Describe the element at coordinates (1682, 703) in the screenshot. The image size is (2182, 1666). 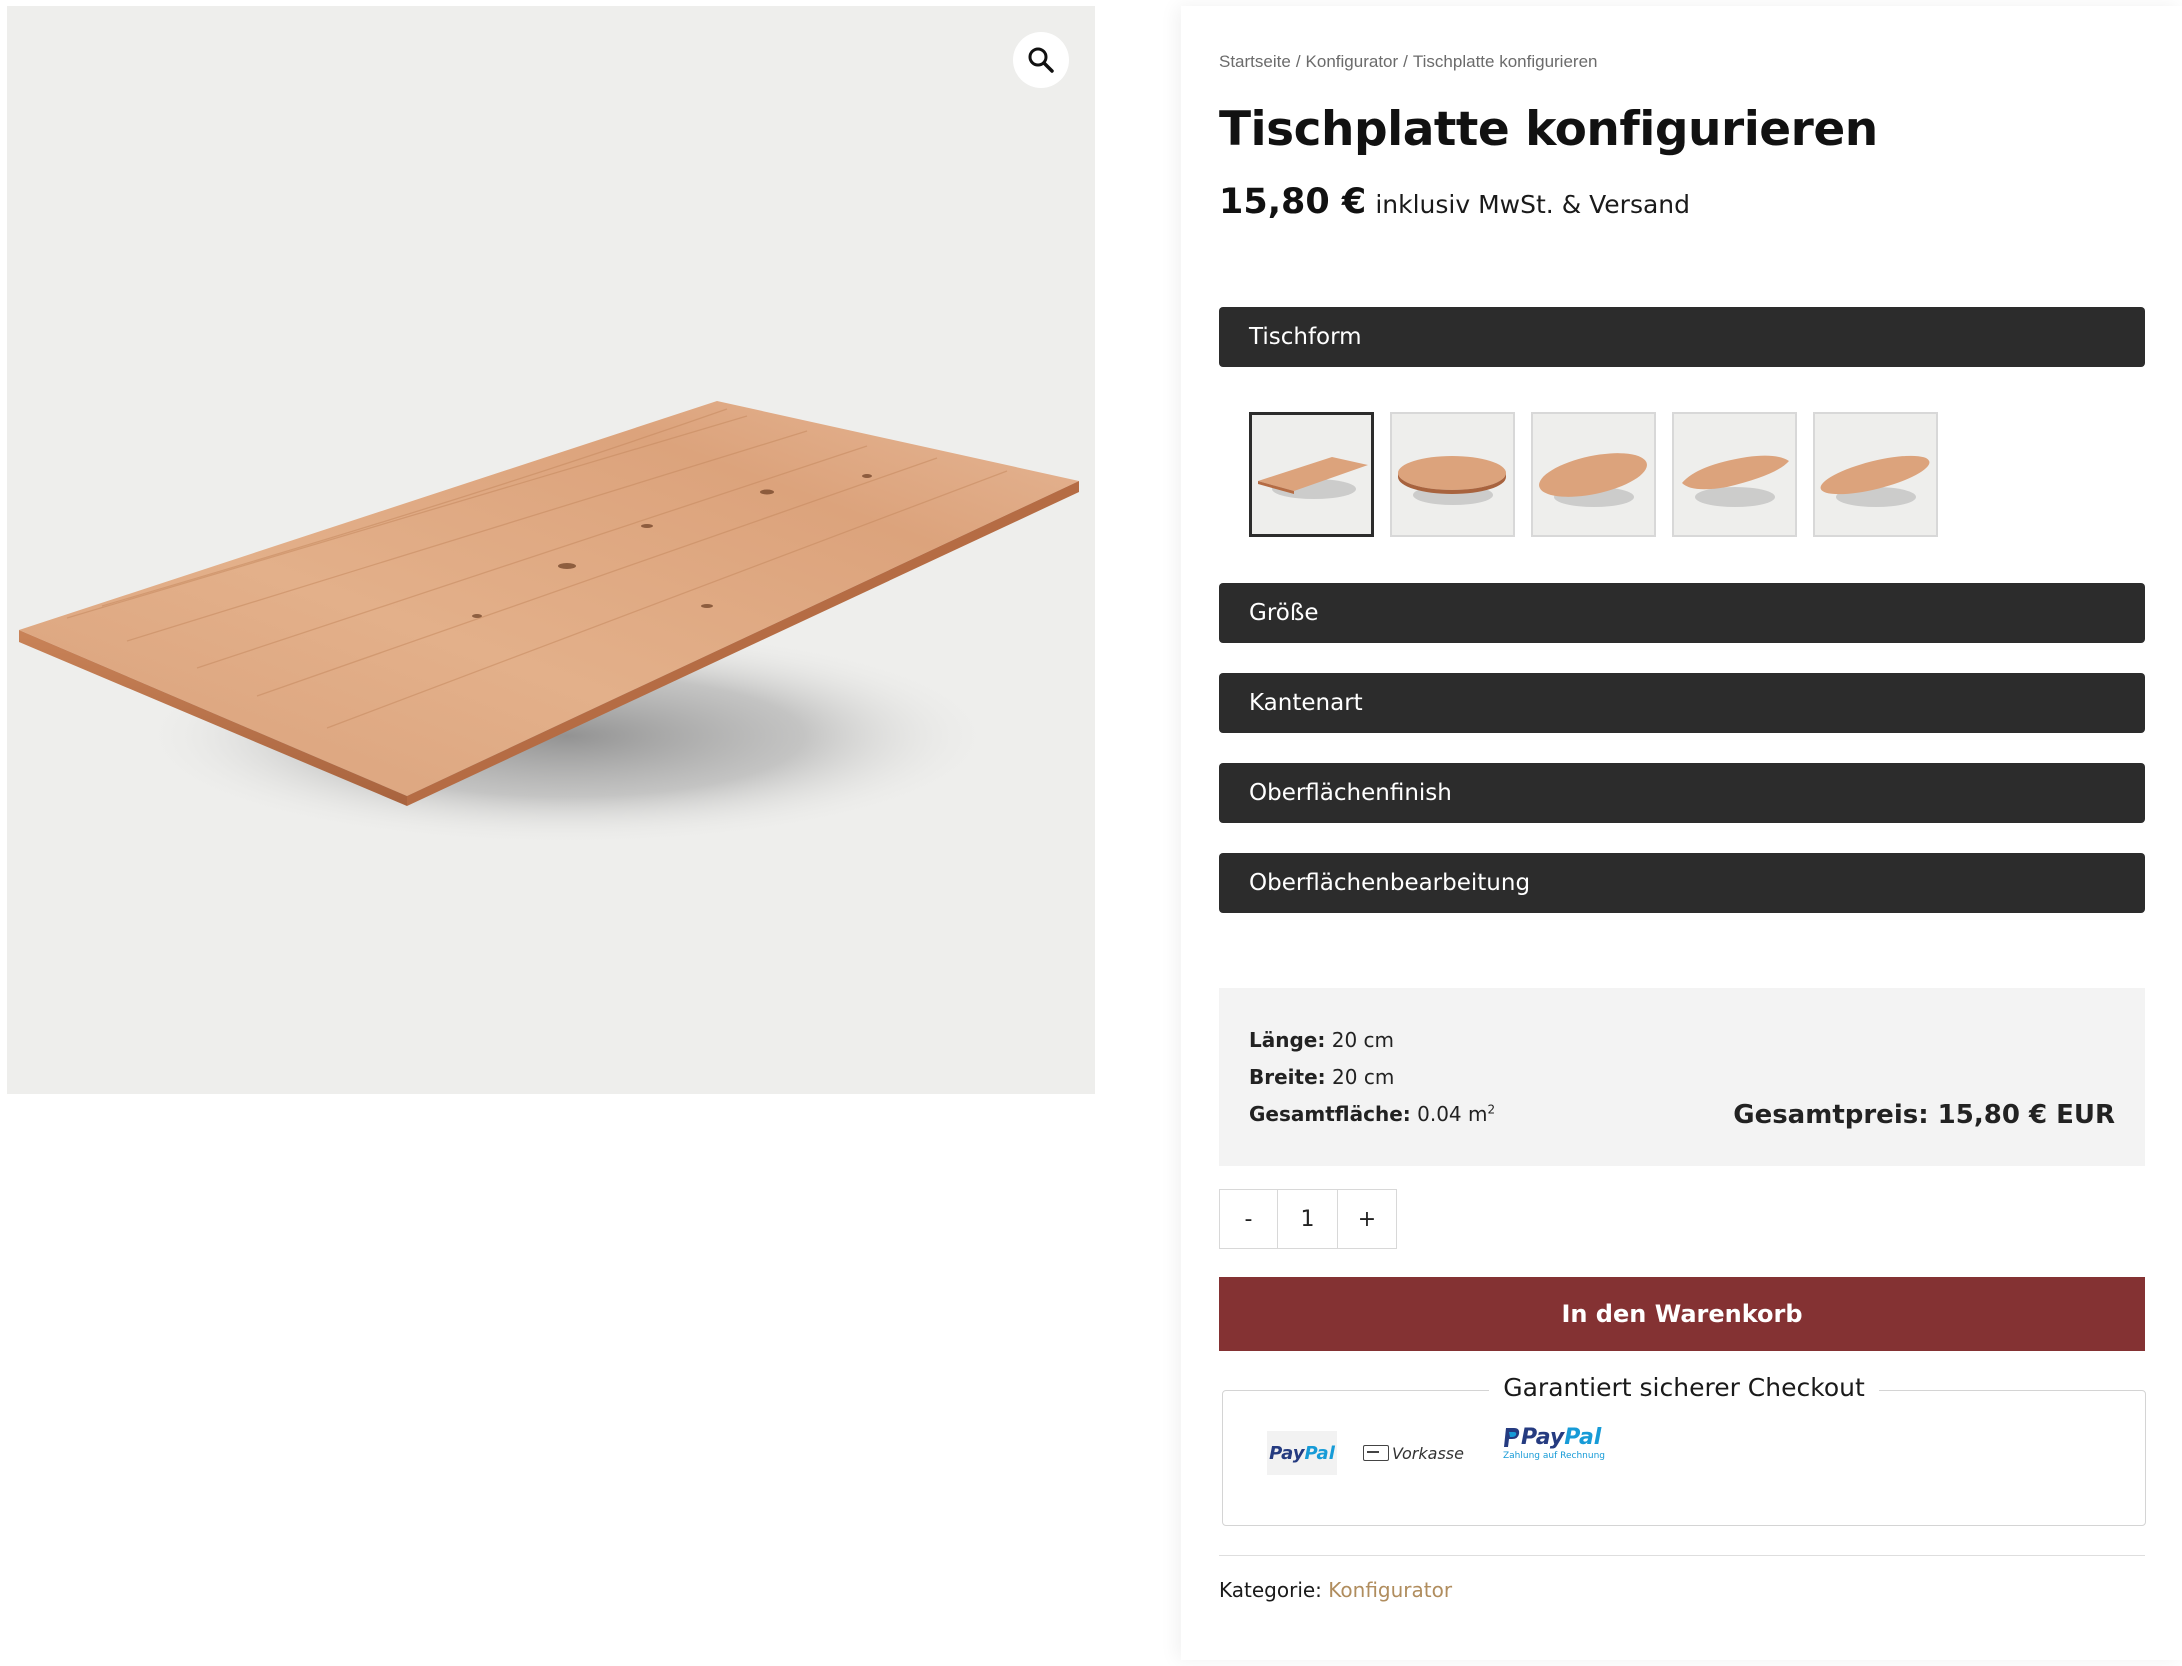
I see `accordion-kantenart: Kantenart` at that location.